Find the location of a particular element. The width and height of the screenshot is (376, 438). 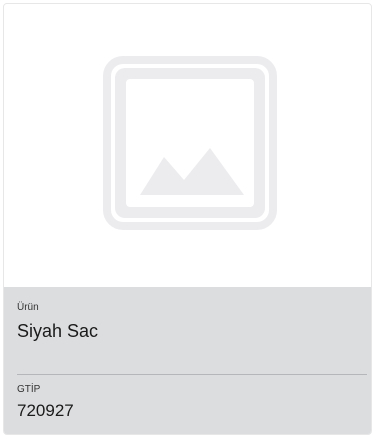

gtip-label: GTİP is located at coordinates (29, 389).